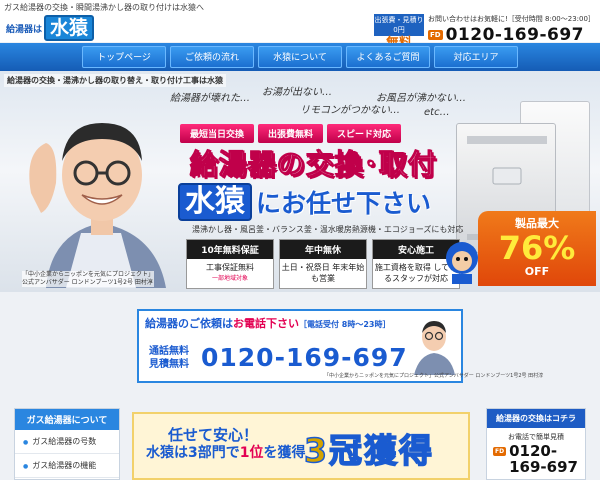 The image size is (600, 480). I want to click on badge-warranty-title: 10年無料保証, so click(230, 249).